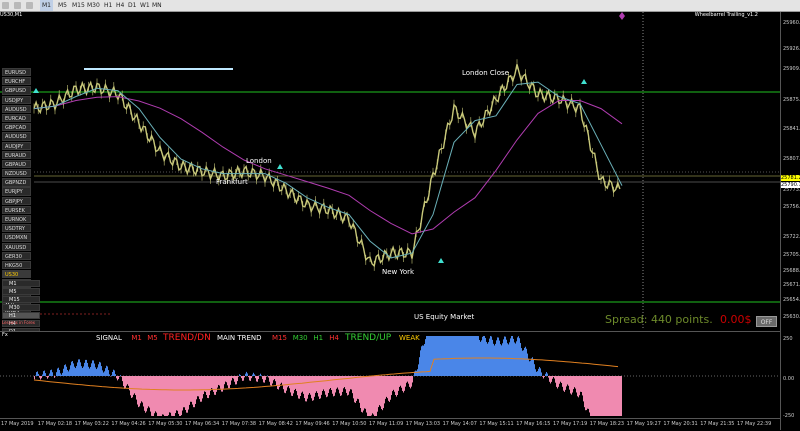 The width and height of the screenshot is (800, 431). Describe the element at coordinates (21, 307) in the screenshot. I see `timeframe-button-m30: M30` at that location.